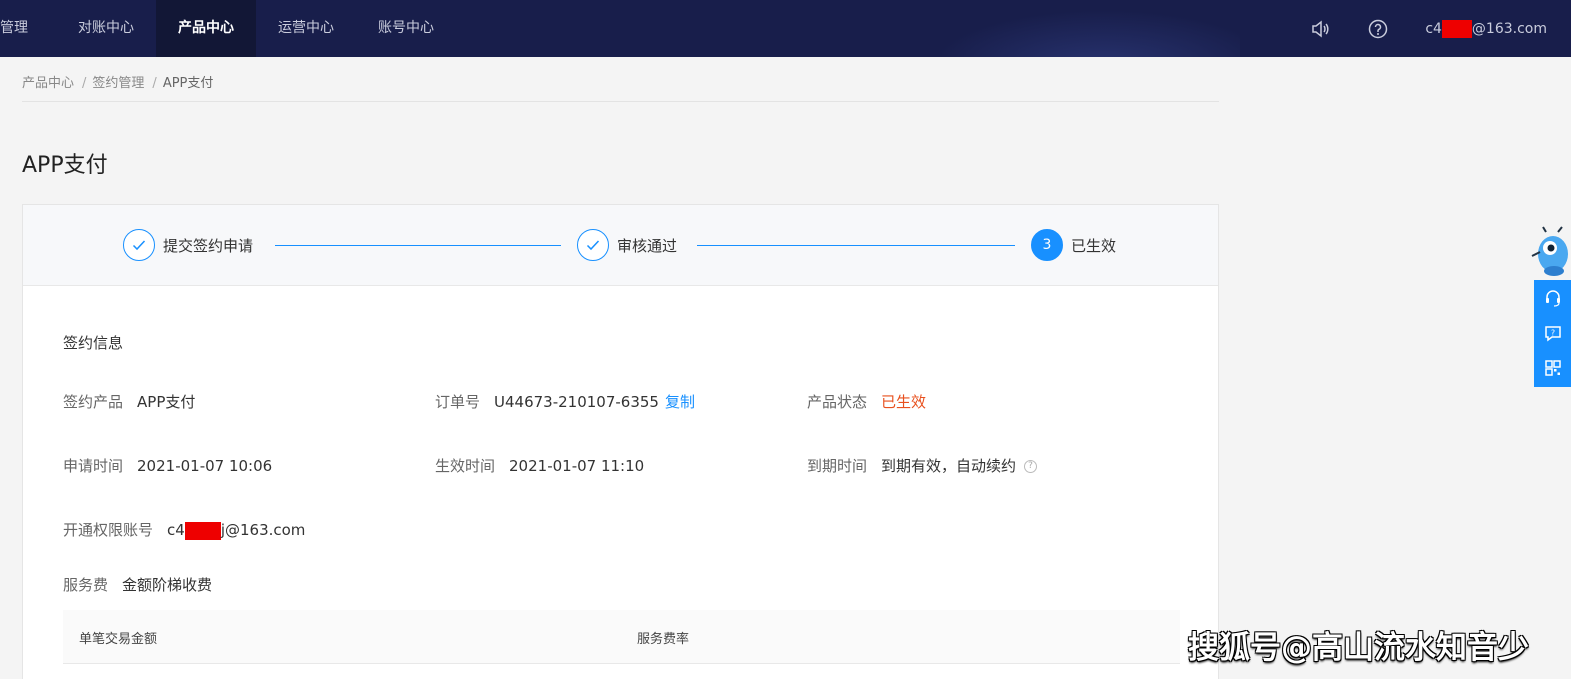 This screenshot has height=679, width=1571. What do you see at coordinates (205, 466) in the screenshot?
I see `field-value: 2021-01-07 10:06` at bounding box center [205, 466].